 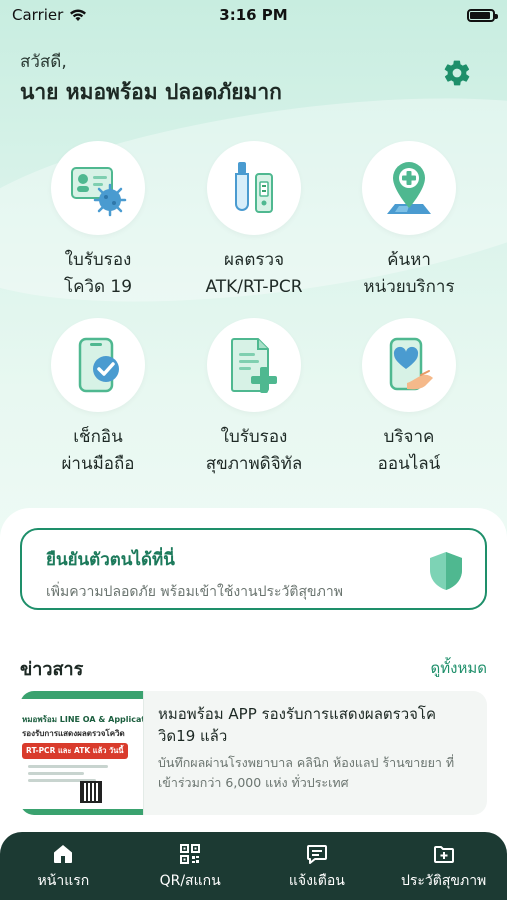 I want to click on service-covid-certificate: ใบรับรอง โควิด 19, so click(x=98, y=221).